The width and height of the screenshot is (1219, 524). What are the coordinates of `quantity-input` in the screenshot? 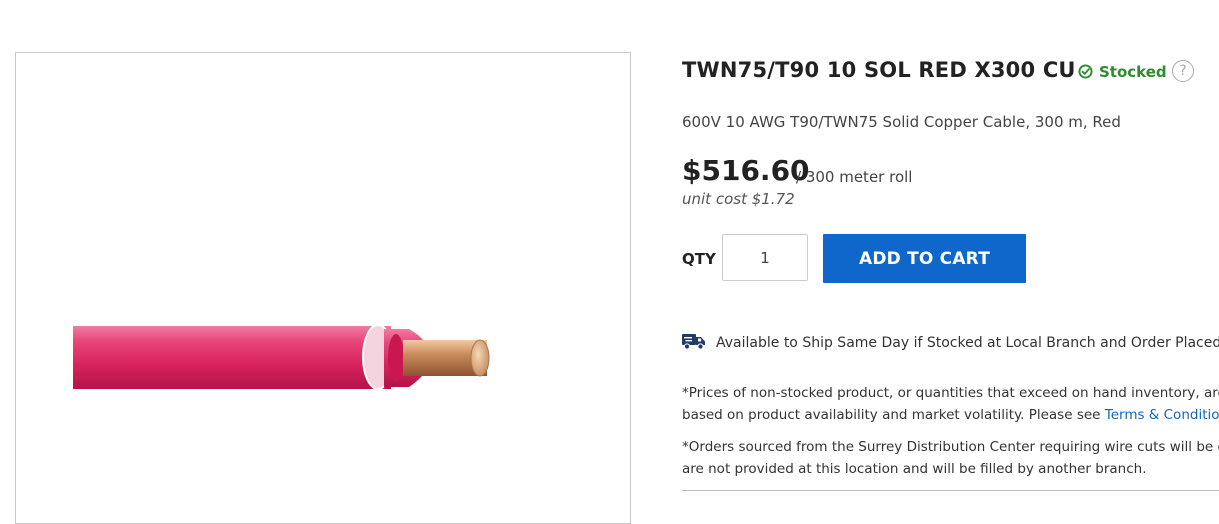 It's located at (765, 257).